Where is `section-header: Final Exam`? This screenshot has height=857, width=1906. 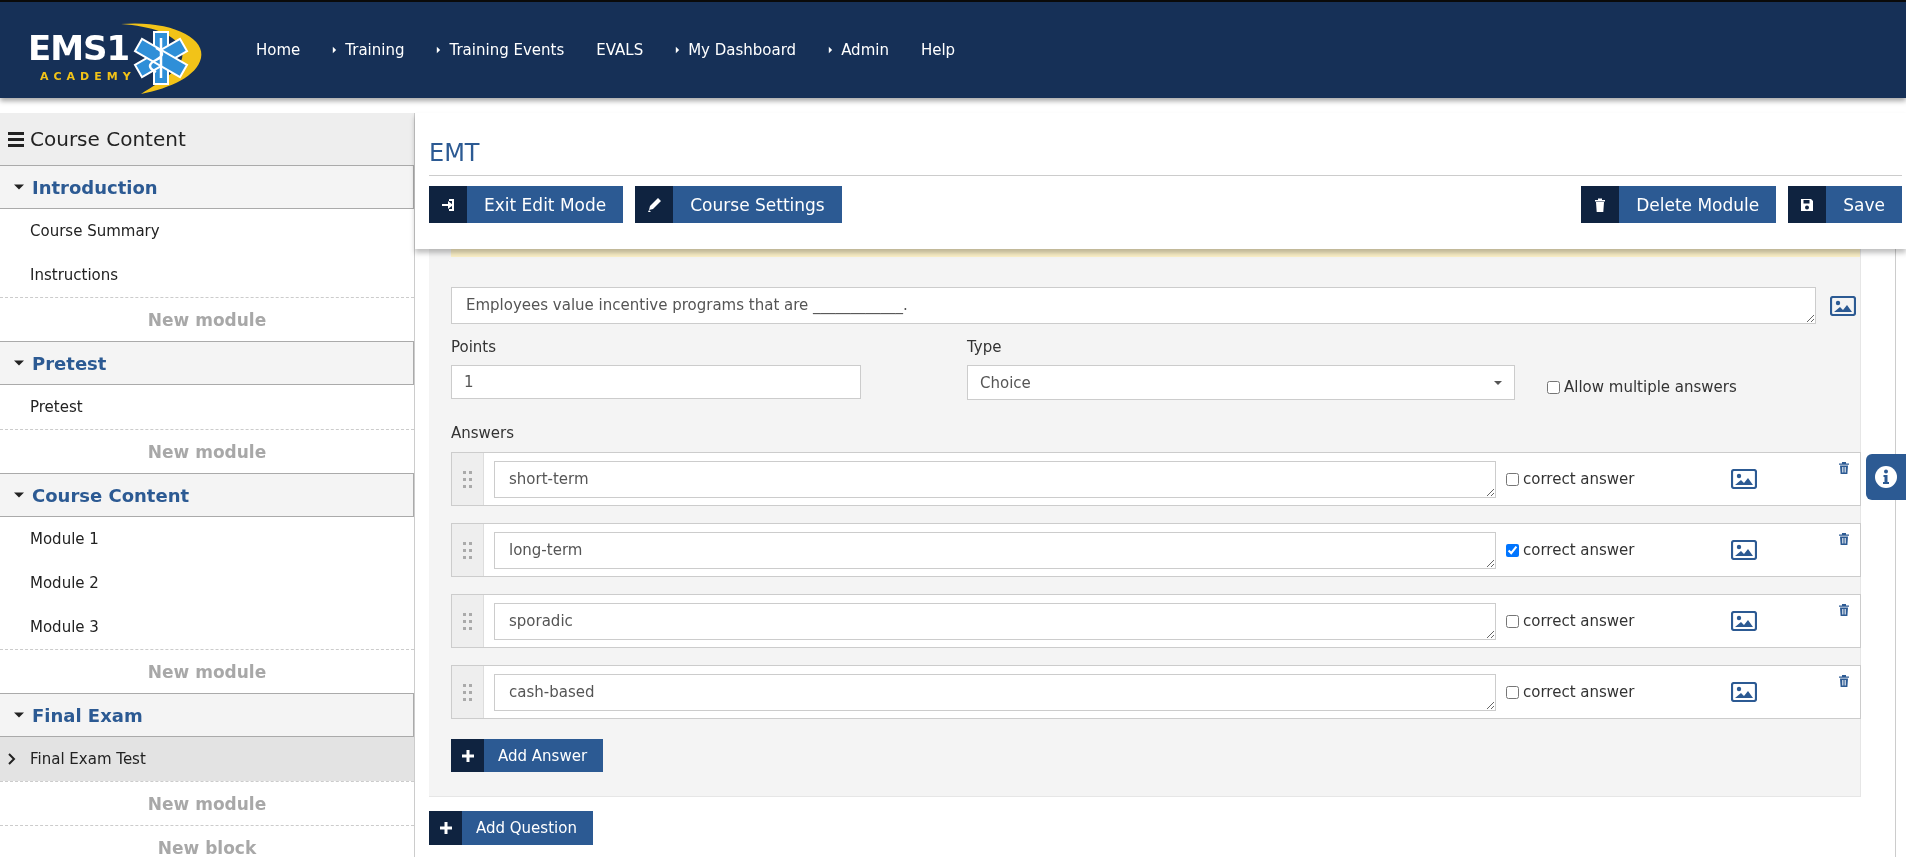
section-header: Final Exam is located at coordinates (207, 715).